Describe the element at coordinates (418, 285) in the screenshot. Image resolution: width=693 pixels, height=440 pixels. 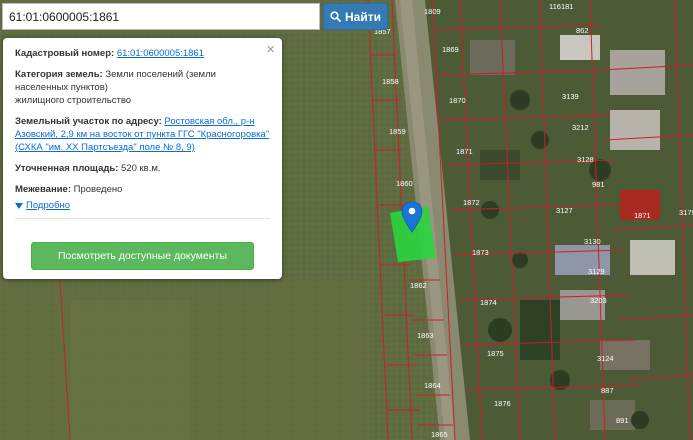
I see `plot-label-1862: 1862` at that location.